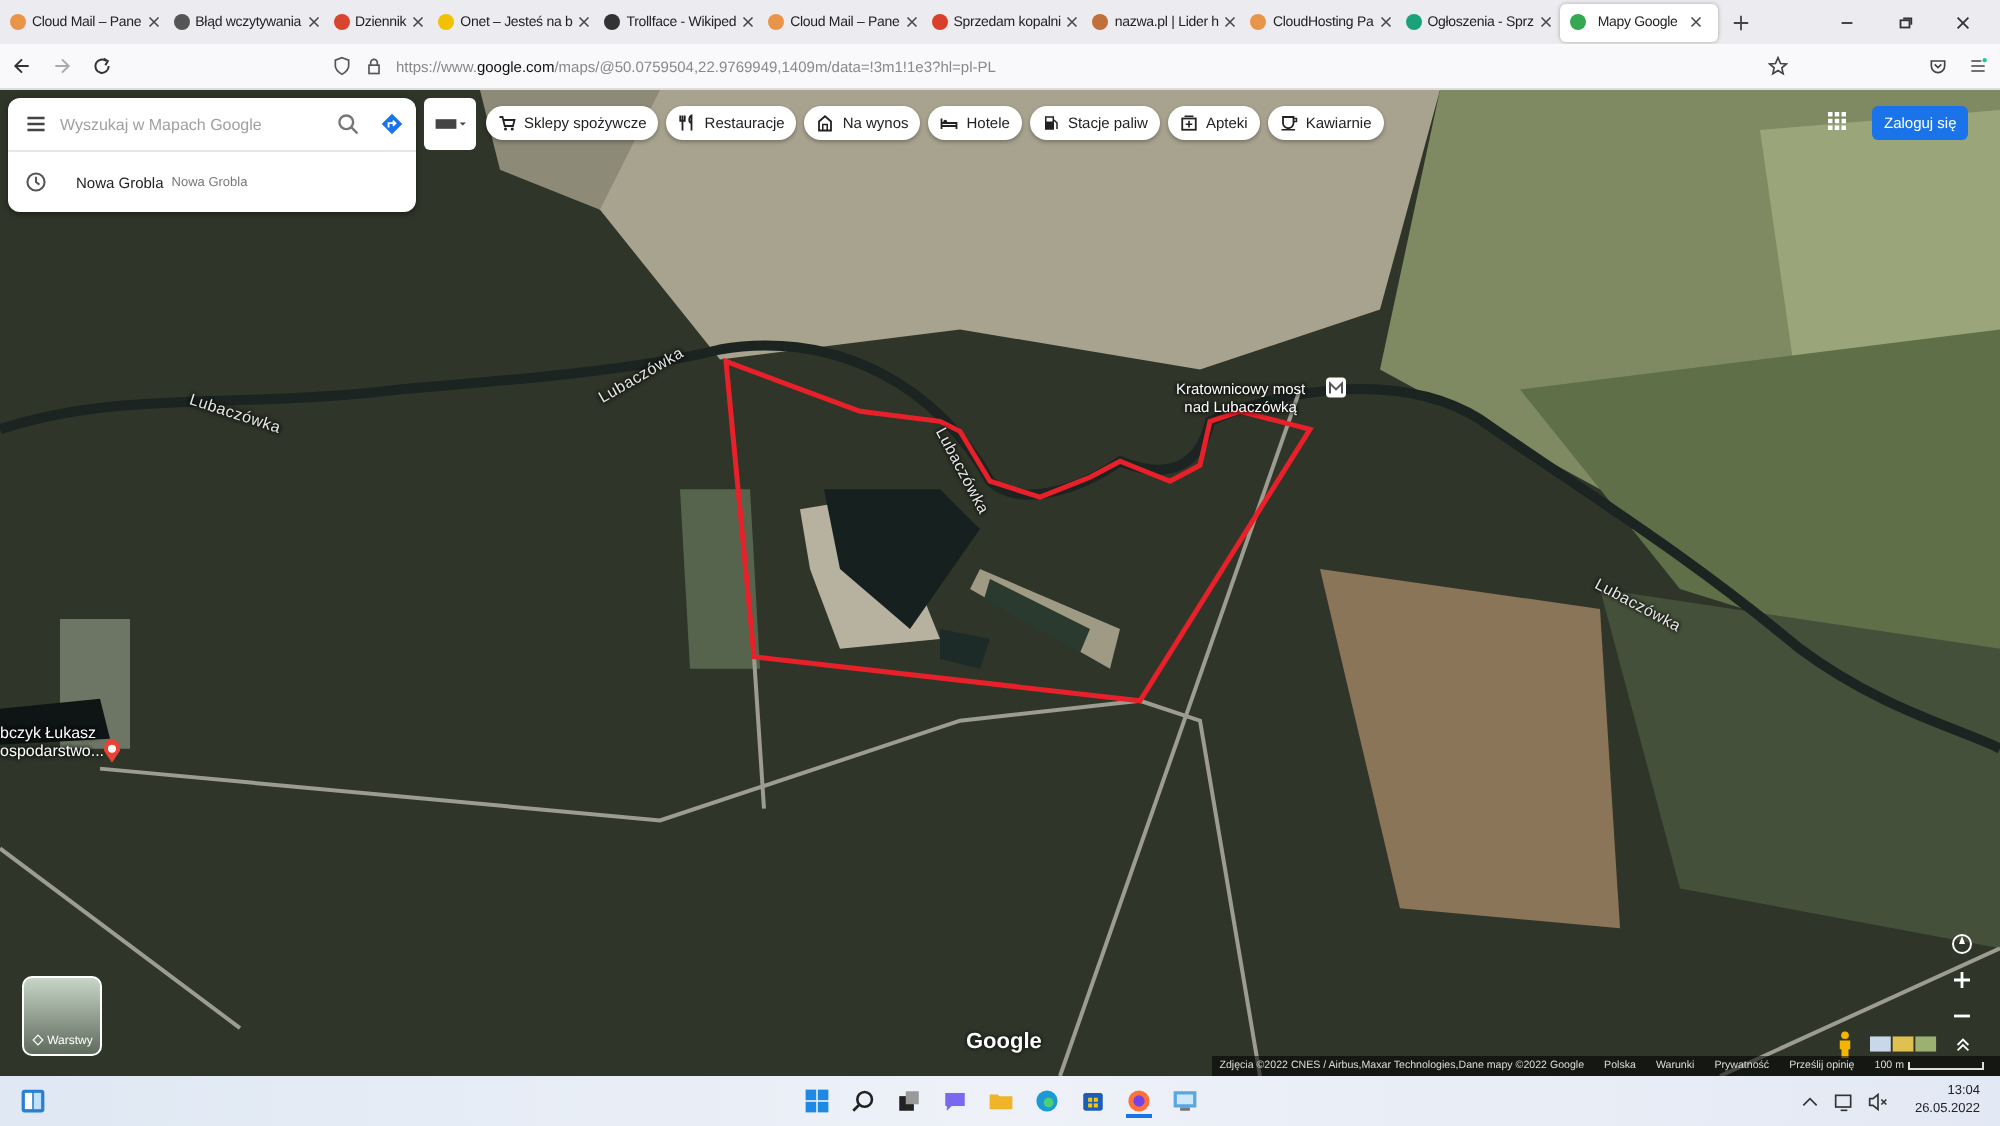 Image resolution: width=2000 pixels, height=1126 pixels. I want to click on landmark-icon, so click(1336, 387).